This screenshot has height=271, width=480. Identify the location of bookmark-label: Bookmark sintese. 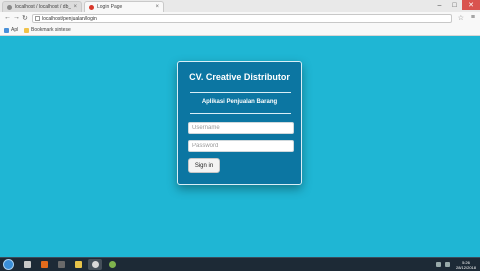
(51, 30).